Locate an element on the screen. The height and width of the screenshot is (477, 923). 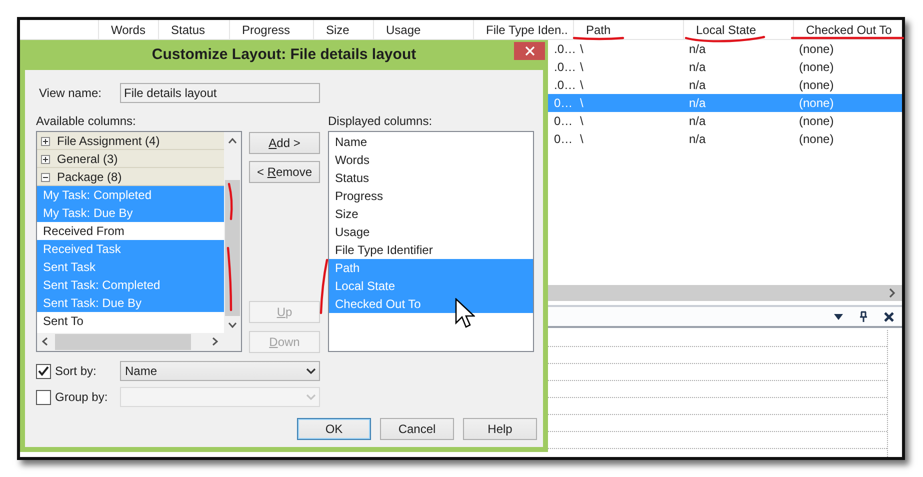
list-item: Size is located at coordinates (431, 214).